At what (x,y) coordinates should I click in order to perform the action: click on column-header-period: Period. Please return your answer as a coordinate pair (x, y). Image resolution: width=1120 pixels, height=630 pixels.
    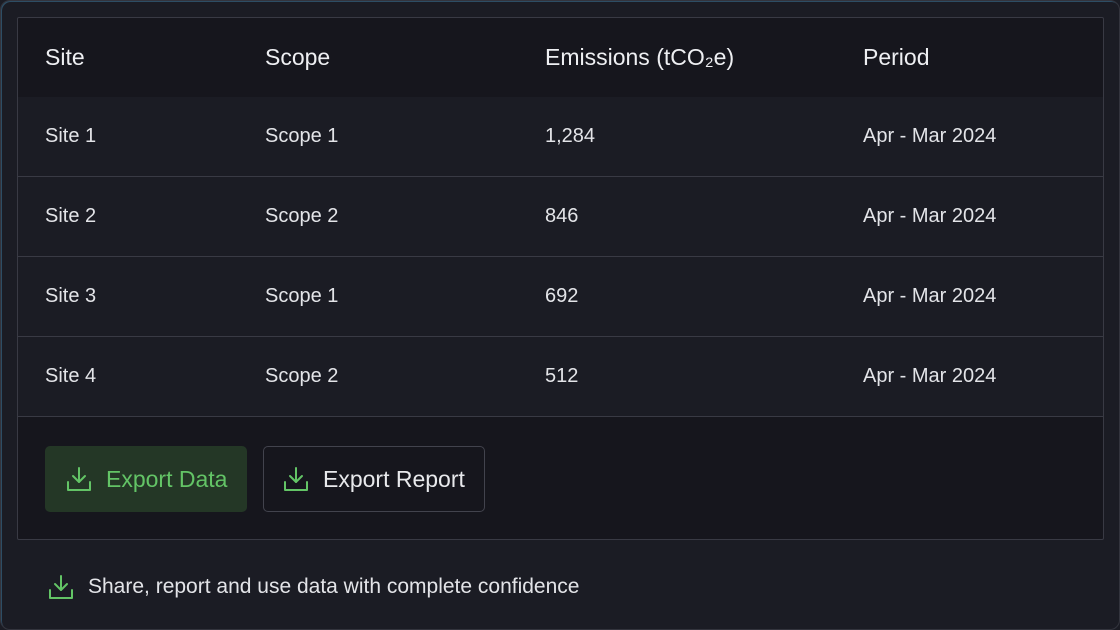
    Looking at the image, I should click on (896, 57).